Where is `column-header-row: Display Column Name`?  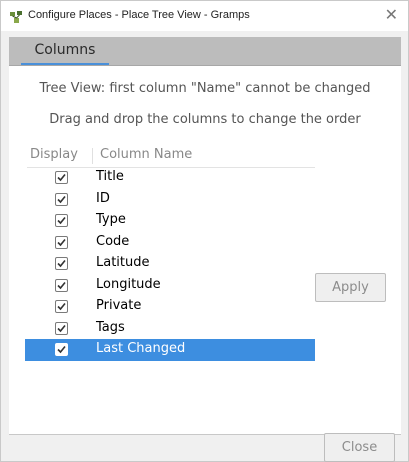
column-header-row: Display Column Name is located at coordinates (171, 157).